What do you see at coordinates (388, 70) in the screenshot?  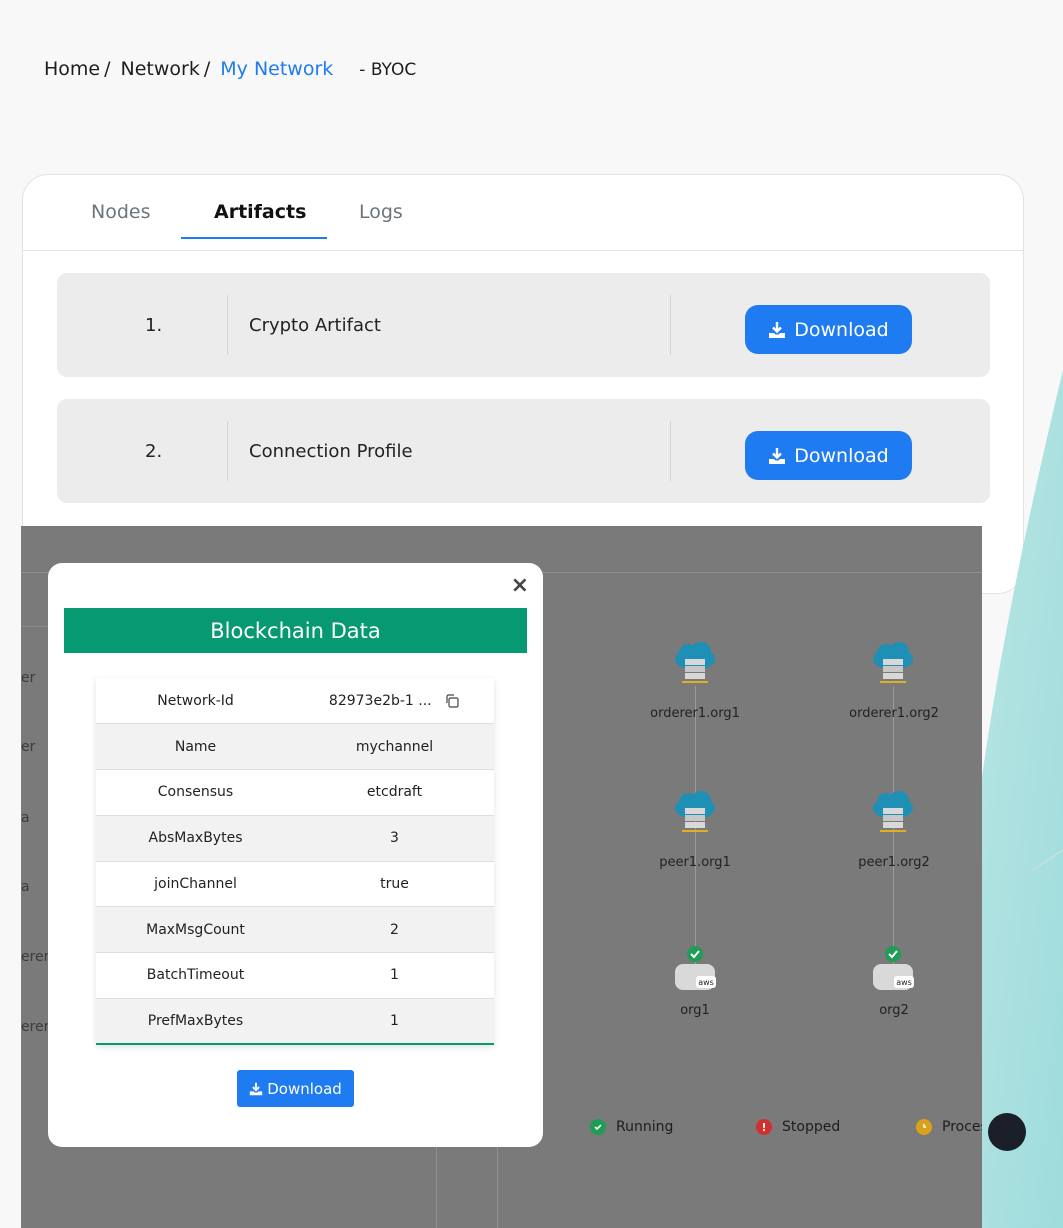 I see `breadcrumb-suffix: - BYOC` at bounding box center [388, 70].